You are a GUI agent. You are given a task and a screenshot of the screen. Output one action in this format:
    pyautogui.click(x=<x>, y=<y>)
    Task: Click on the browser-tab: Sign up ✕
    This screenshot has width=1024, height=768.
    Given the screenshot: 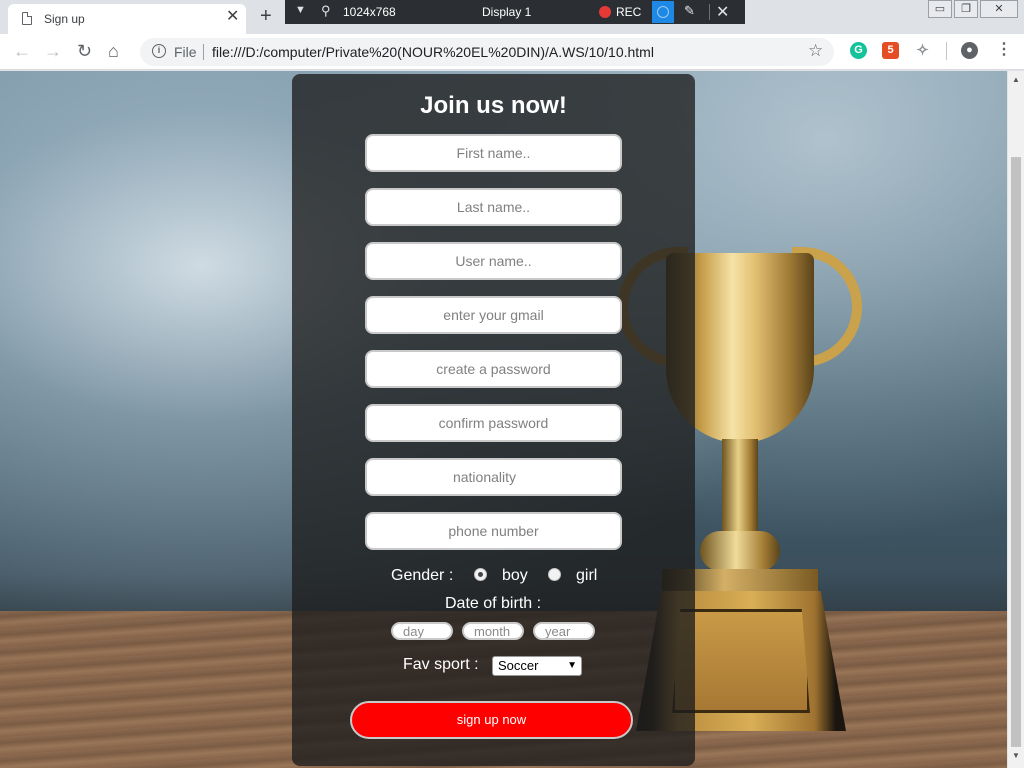 What is the action you would take?
    pyautogui.click(x=127, y=19)
    